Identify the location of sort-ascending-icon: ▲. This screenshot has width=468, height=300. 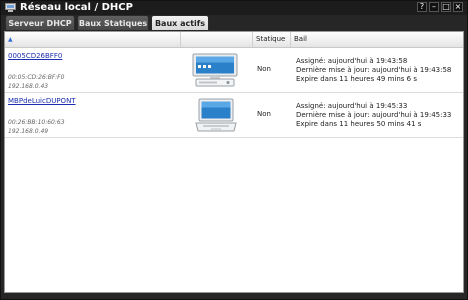
(10, 39).